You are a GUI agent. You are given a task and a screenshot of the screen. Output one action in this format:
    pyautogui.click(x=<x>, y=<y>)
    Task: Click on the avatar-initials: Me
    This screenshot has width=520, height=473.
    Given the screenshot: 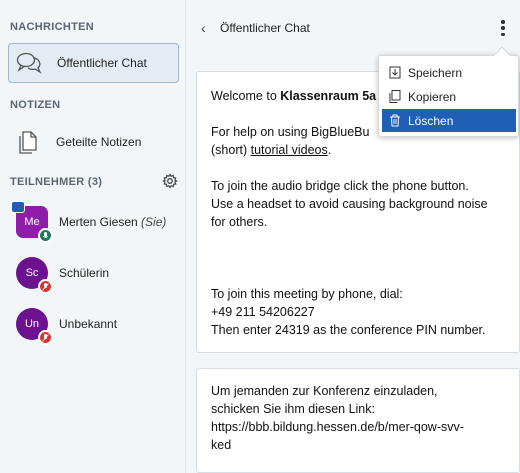 What is the action you would take?
    pyautogui.click(x=32, y=222)
    